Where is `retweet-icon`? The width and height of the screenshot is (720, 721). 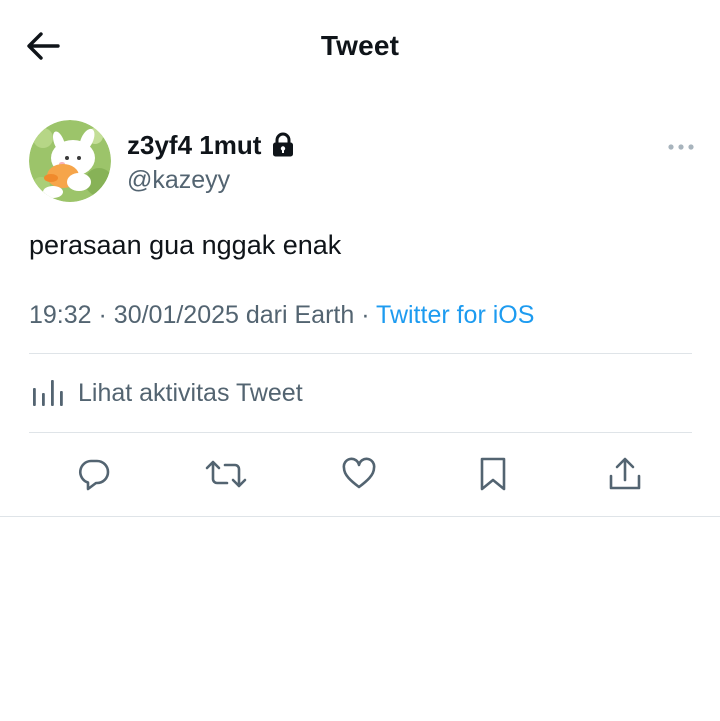 retweet-icon is located at coordinates (226, 474).